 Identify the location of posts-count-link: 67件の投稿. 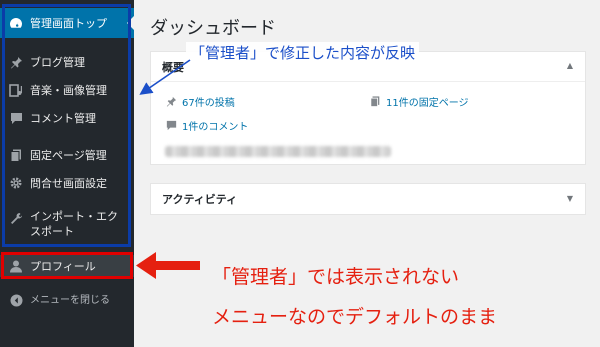
(200, 101).